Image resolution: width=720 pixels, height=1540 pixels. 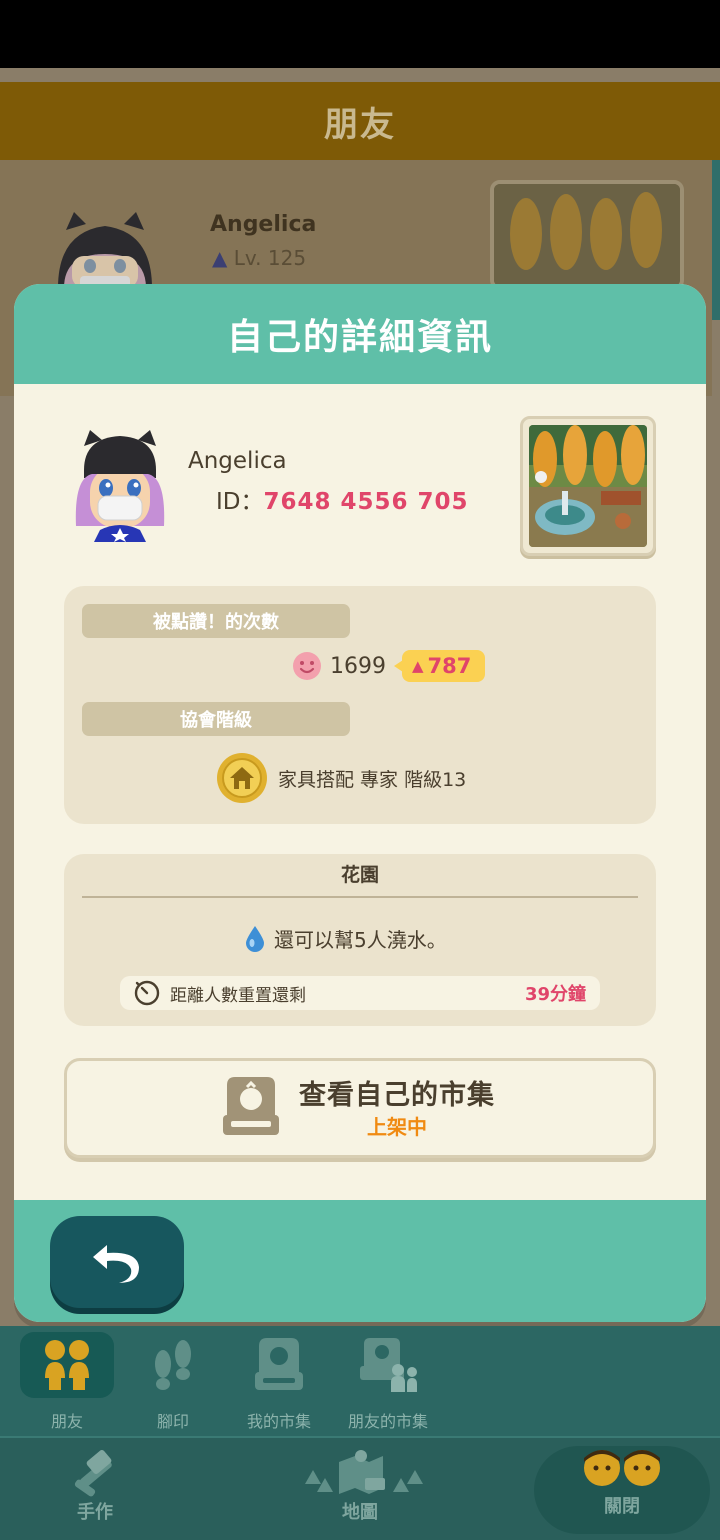 I want to click on profile-id-value: 7648 4556 705, so click(x=366, y=502).